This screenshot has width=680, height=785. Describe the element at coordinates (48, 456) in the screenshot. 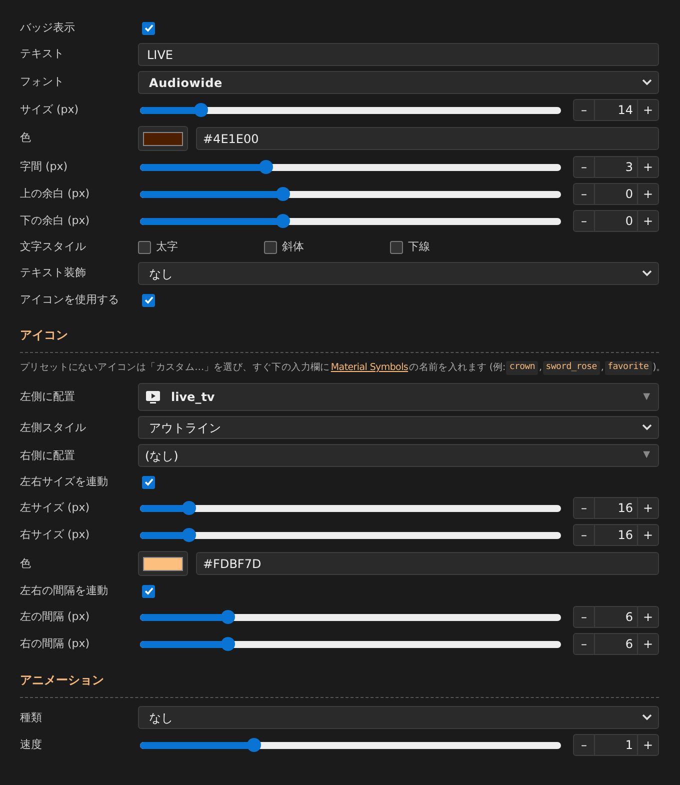

I see `field-label: 右側に配置` at that location.